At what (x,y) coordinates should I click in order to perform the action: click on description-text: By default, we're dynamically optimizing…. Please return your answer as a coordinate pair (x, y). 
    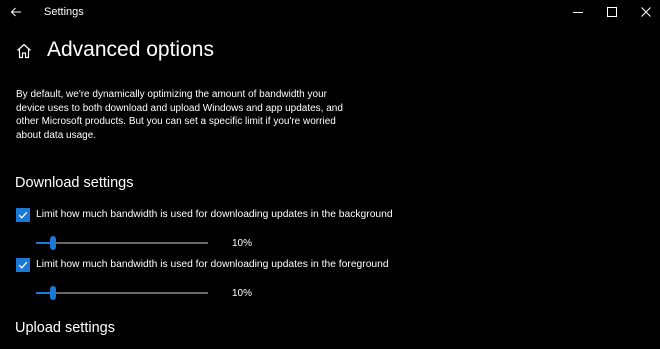
    Looking at the image, I should click on (179, 115).